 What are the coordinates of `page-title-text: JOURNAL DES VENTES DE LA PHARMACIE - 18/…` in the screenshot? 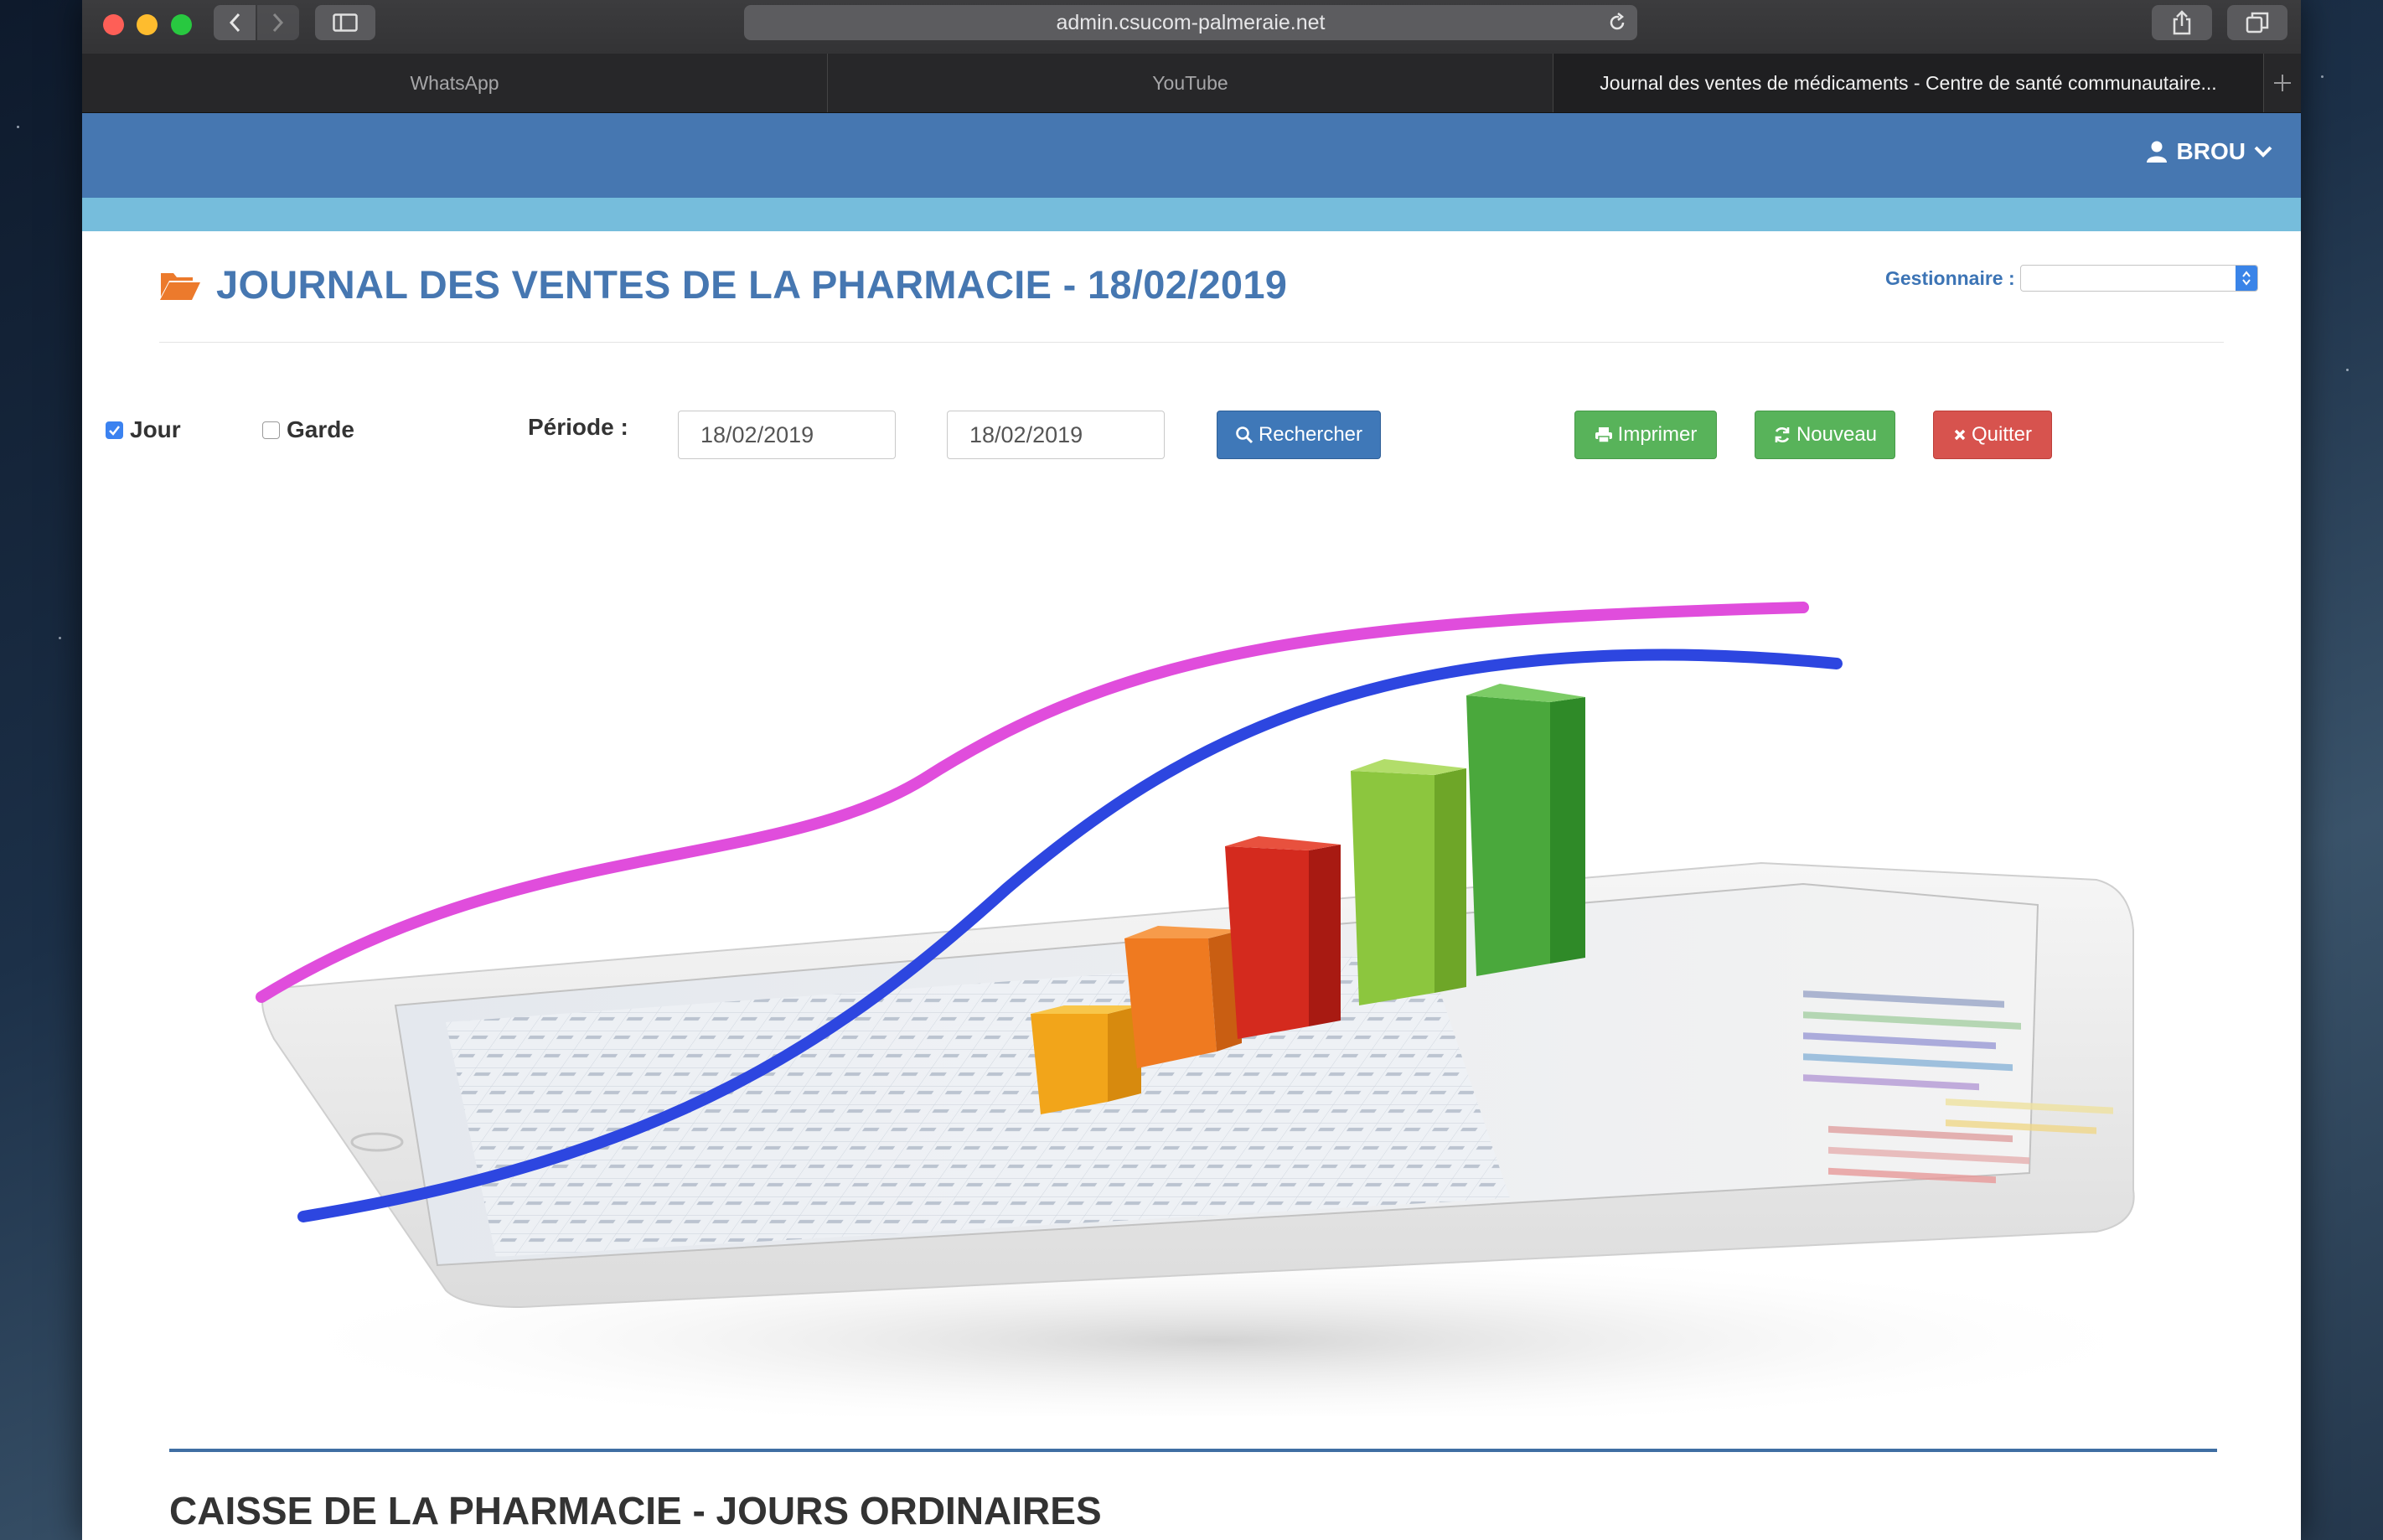 It's located at (752, 284).